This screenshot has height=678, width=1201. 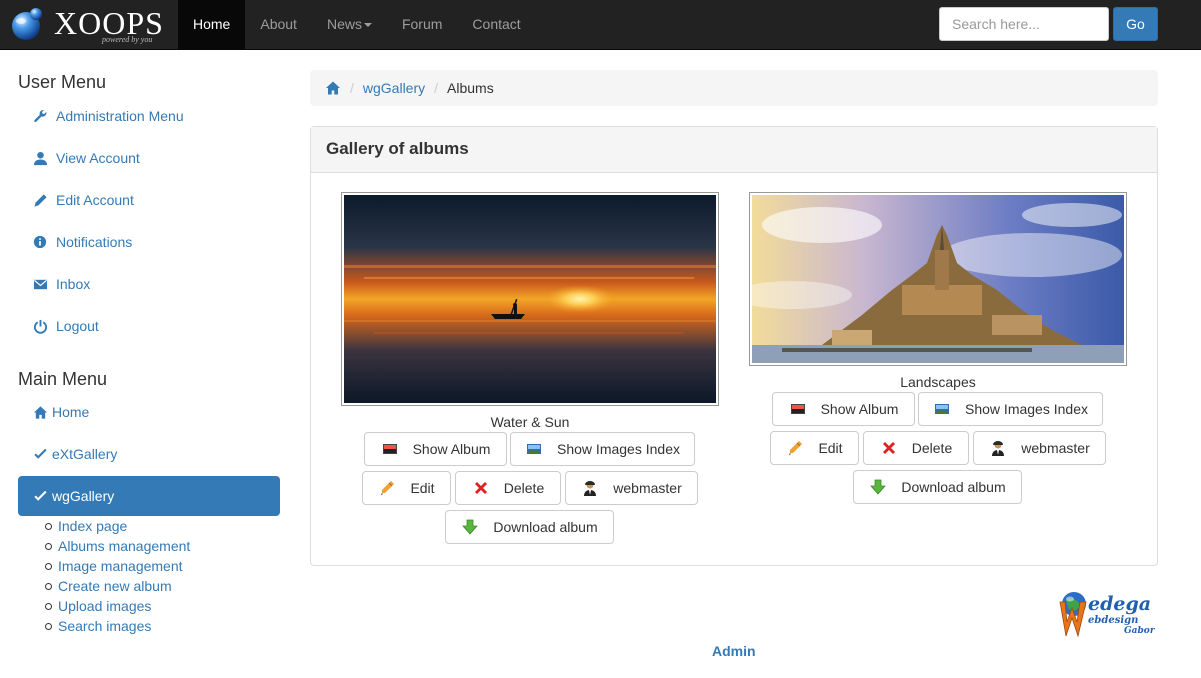 I want to click on menu-item-administration: Administration Menu, so click(x=149, y=116).